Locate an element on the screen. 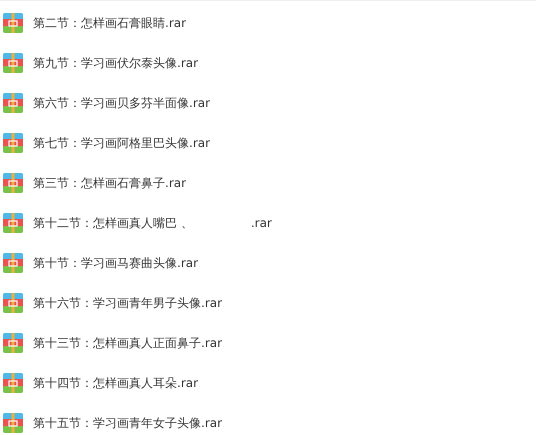  file-name: 第十五节：学习画青年女子头像.rar is located at coordinates (127, 423).